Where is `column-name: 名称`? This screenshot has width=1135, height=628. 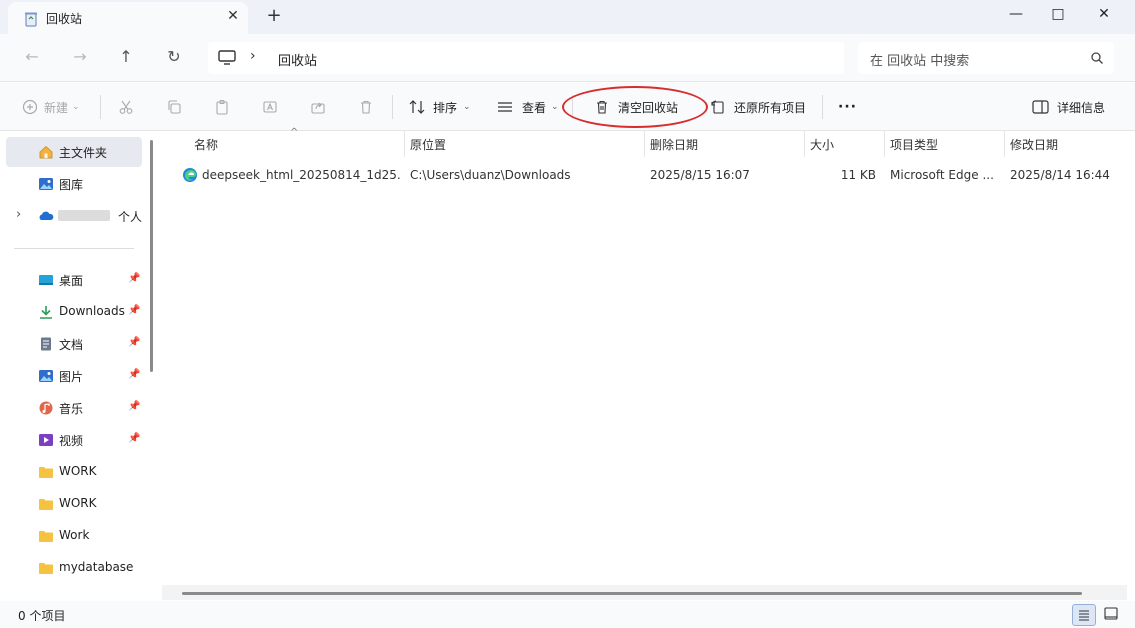 column-name: 名称 is located at coordinates (206, 144).